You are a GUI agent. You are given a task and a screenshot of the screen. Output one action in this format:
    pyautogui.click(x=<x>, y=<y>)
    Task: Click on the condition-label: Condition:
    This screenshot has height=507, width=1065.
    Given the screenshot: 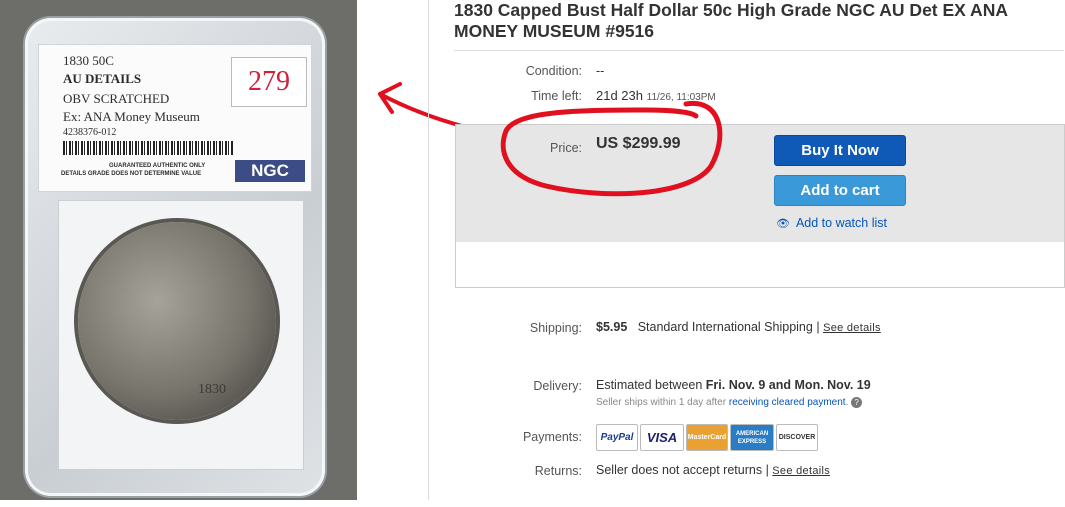 What is the action you would take?
    pyautogui.click(x=553, y=71)
    